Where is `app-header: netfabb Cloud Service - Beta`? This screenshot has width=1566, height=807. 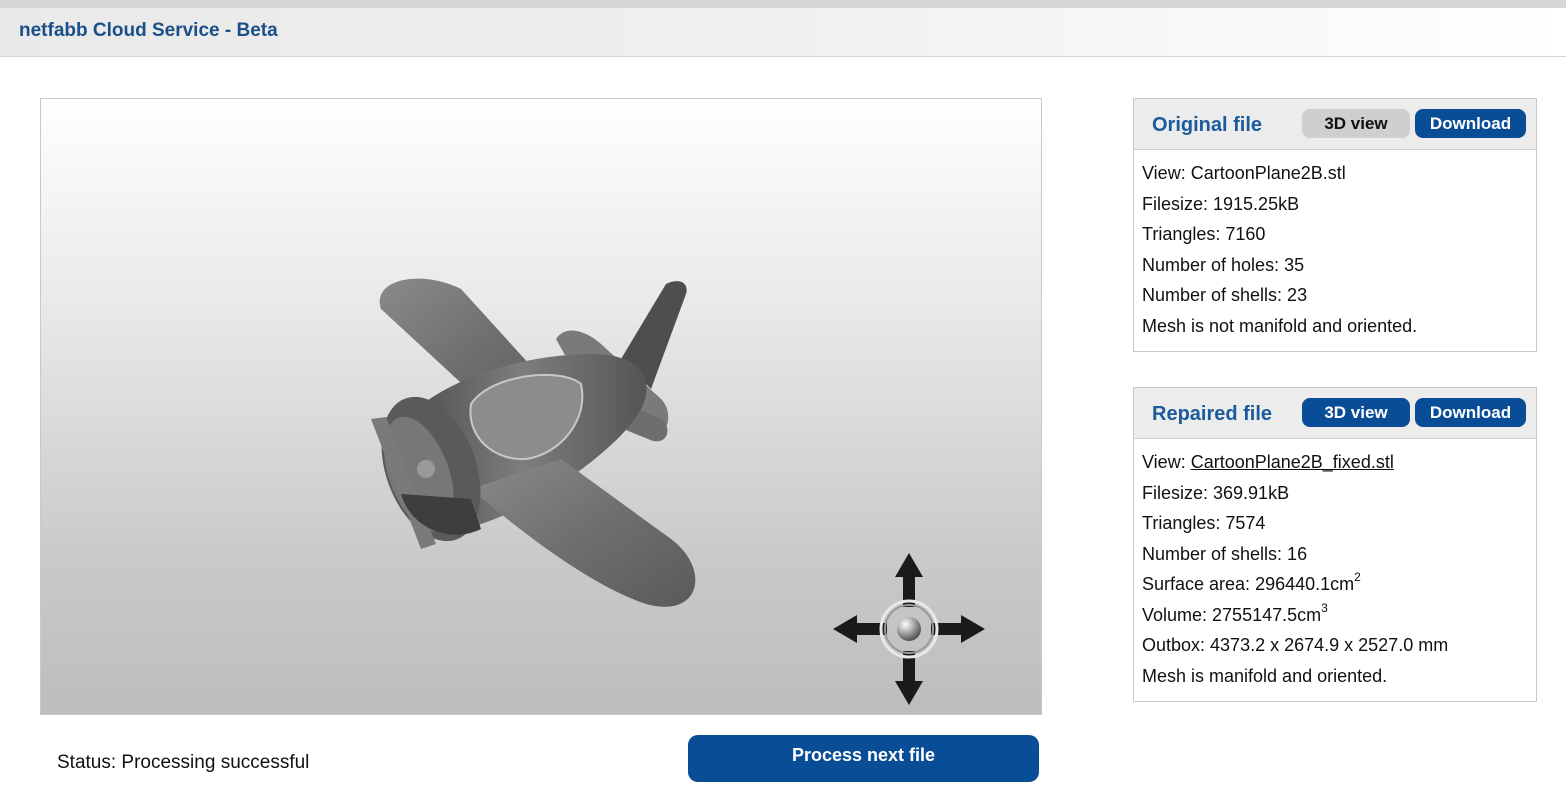
app-header: netfabb Cloud Service - Beta is located at coordinates (783, 32).